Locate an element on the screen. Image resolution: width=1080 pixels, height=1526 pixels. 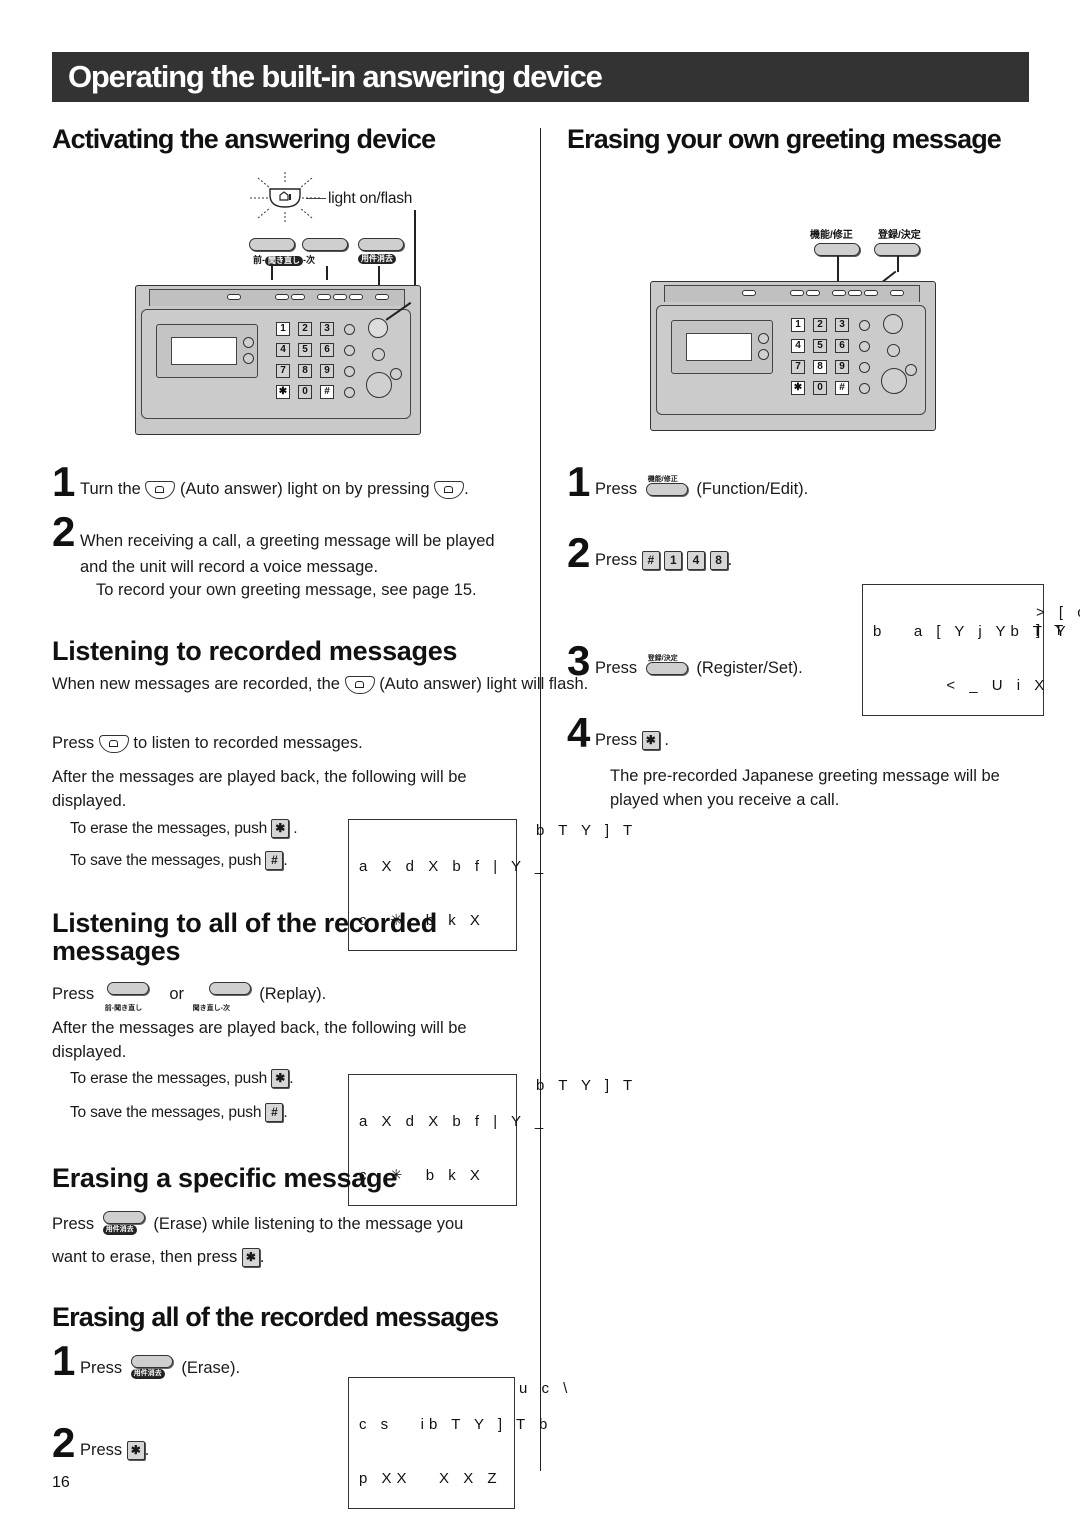
column-divider is located at coordinates (540, 799).